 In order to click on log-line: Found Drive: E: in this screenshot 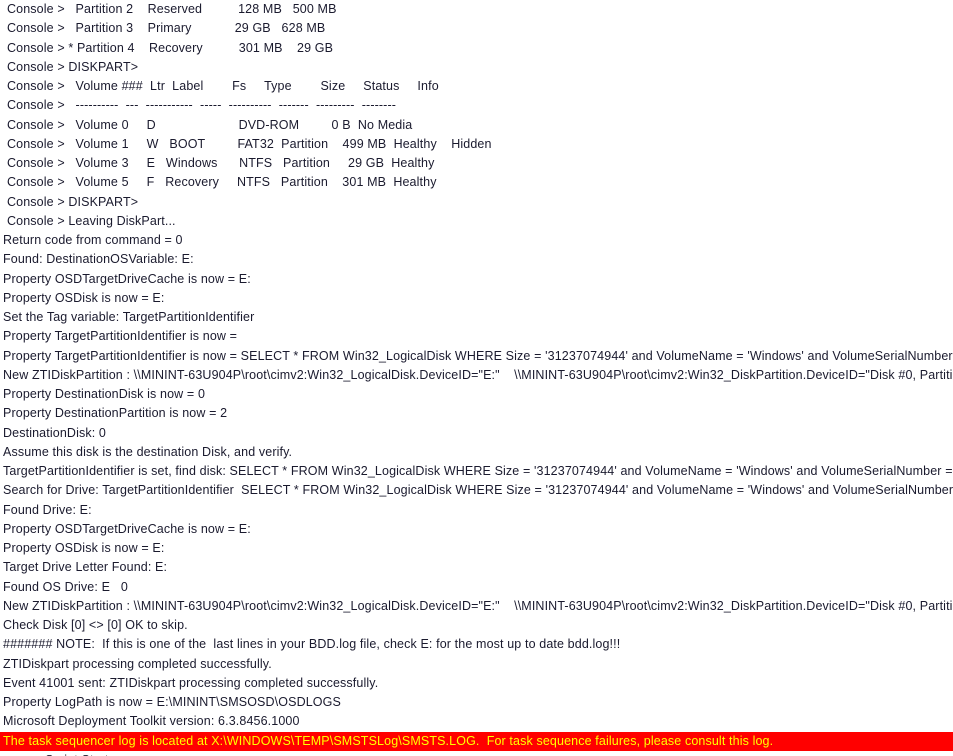, I will do `click(47, 509)`.